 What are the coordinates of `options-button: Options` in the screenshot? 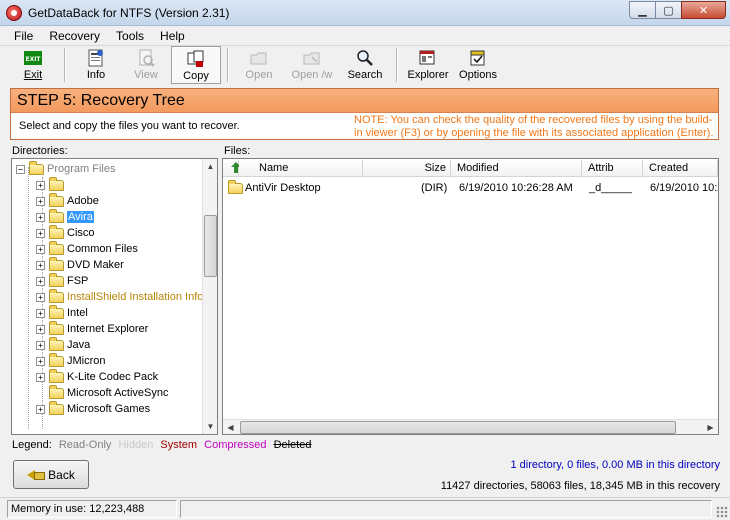 It's located at (478, 65).